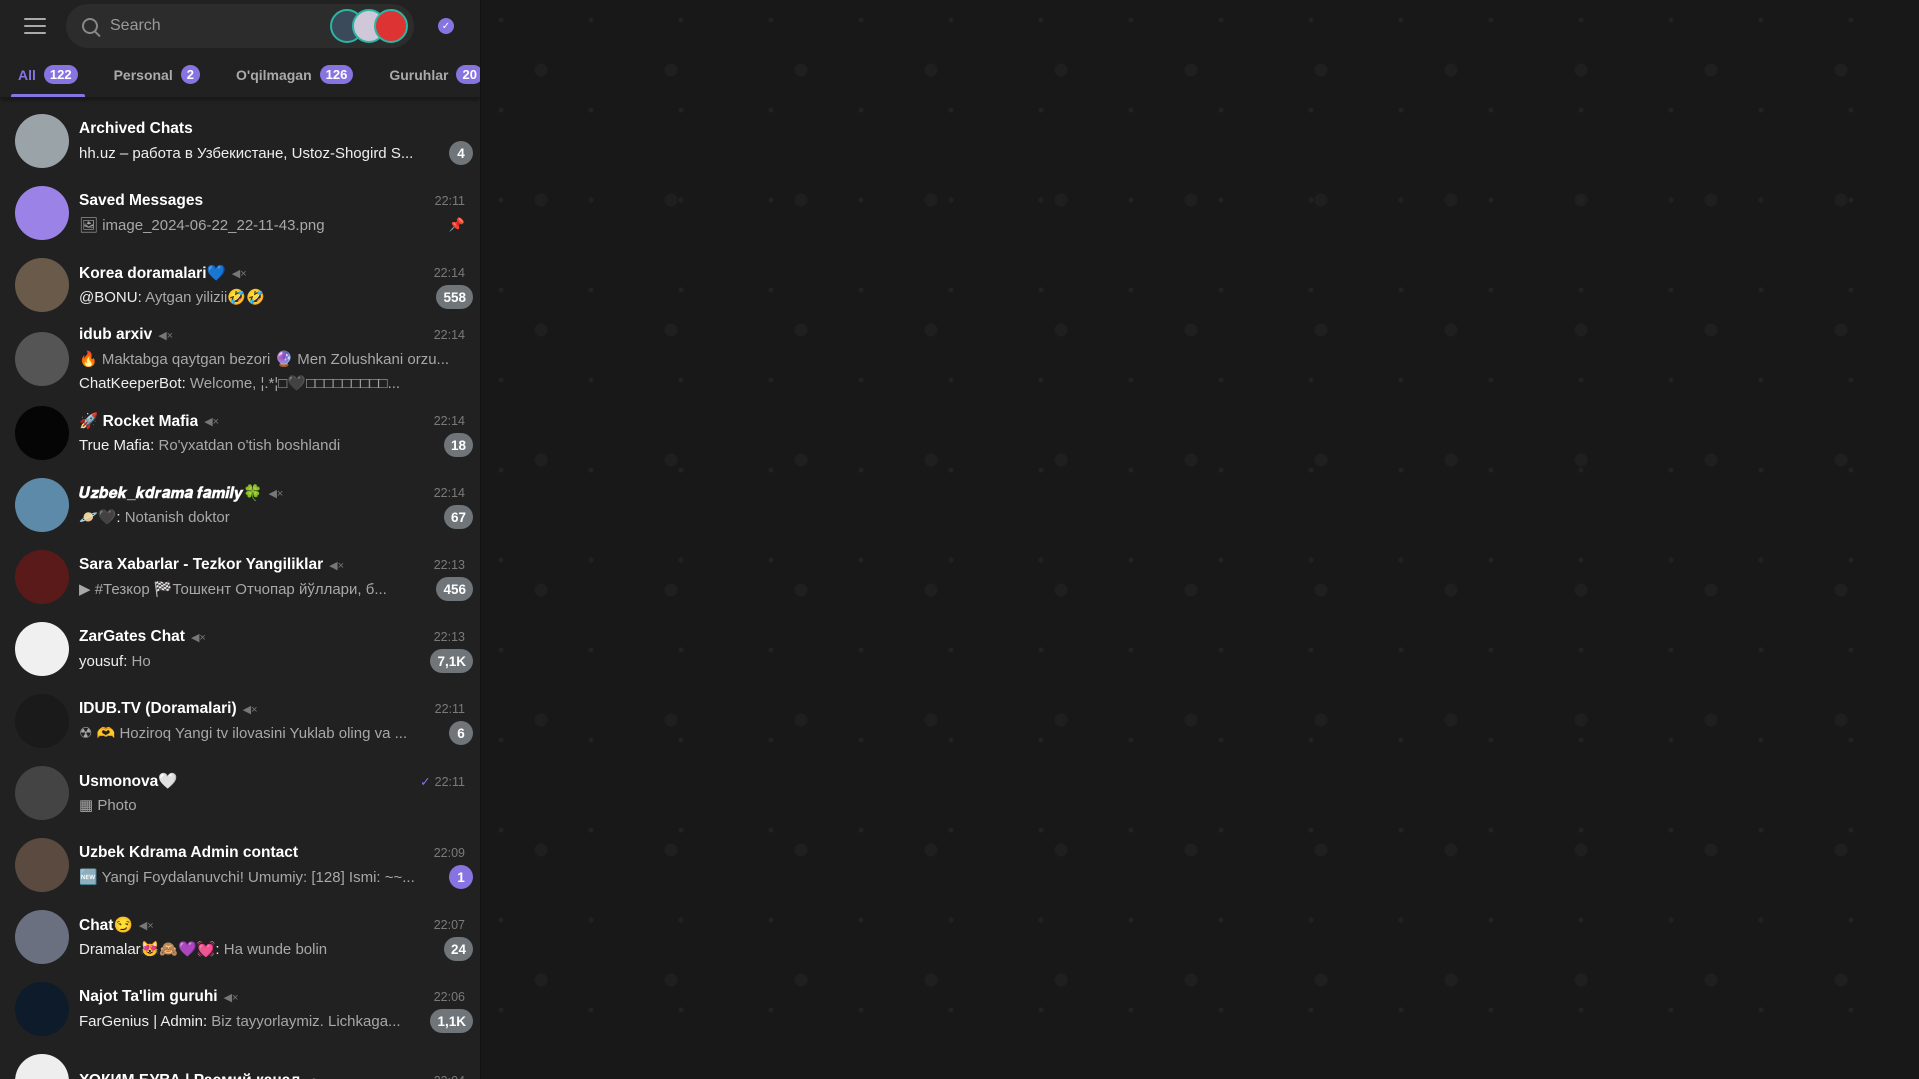 Image resolution: width=1919 pixels, height=1079 pixels. I want to click on sender-name: @BONU, so click(108, 297).